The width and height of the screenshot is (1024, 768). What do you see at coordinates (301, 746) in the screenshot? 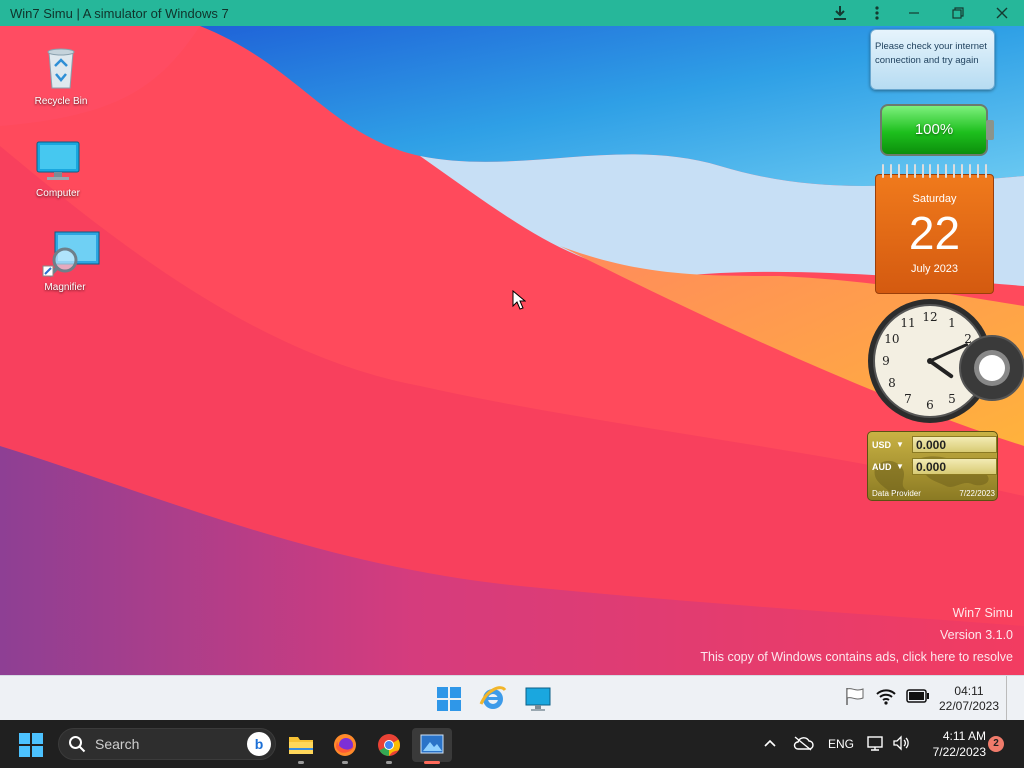
I see `file-explorer-icon` at bounding box center [301, 746].